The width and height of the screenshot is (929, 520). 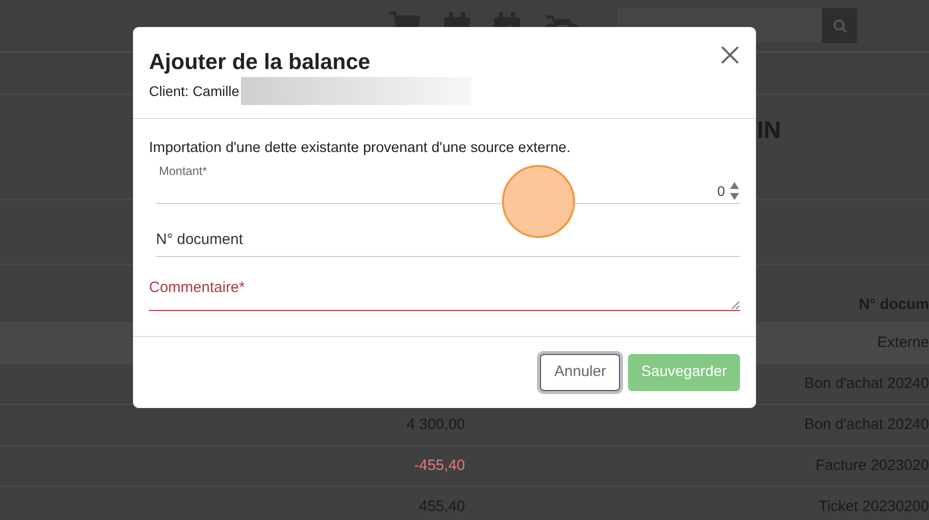 What do you see at coordinates (580, 372) in the screenshot?
I see `cancel-button: Annuler` at bounding box center [580, 372].